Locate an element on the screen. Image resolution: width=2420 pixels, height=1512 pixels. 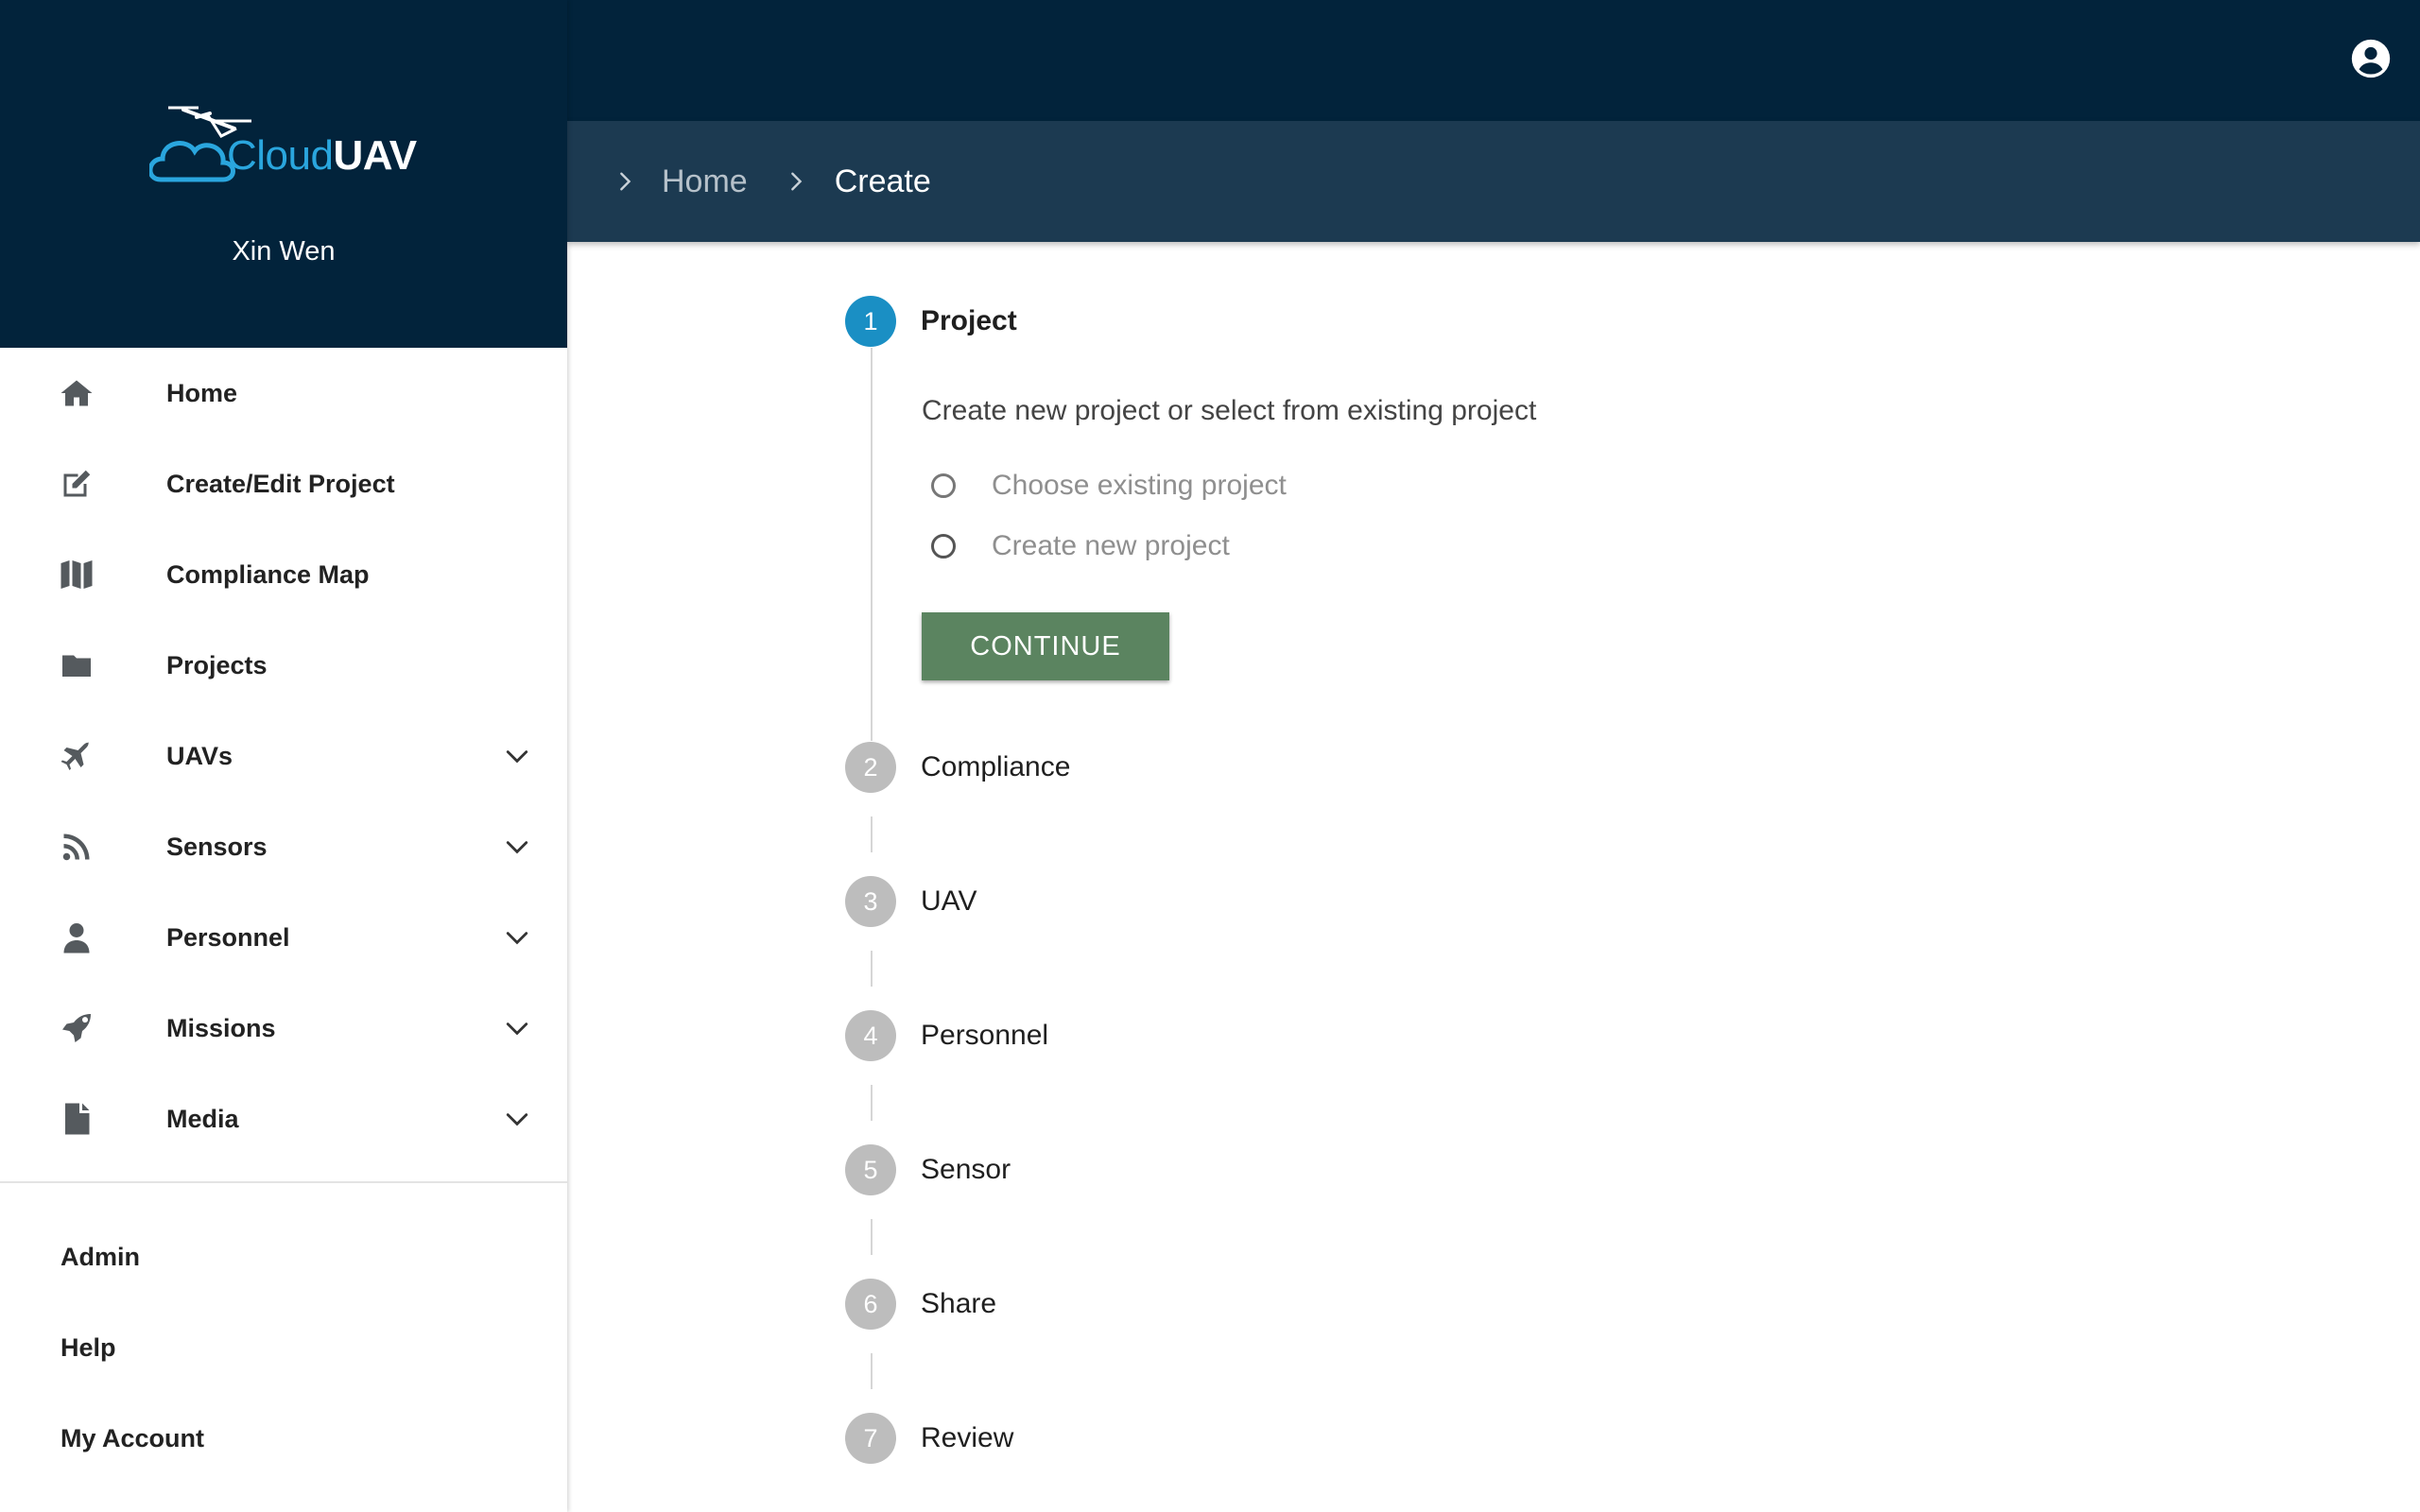
rocket-icon is located at coordinates (77, 1028).